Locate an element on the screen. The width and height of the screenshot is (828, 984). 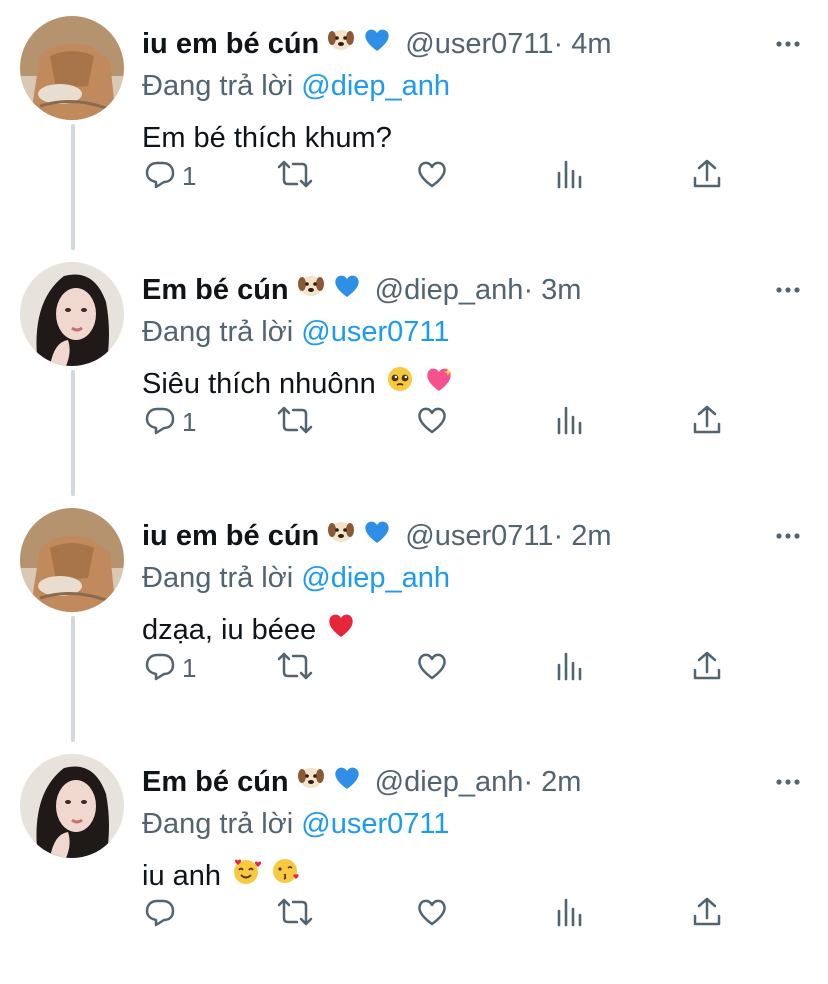
reply-button is located at coordinates (163, 914).